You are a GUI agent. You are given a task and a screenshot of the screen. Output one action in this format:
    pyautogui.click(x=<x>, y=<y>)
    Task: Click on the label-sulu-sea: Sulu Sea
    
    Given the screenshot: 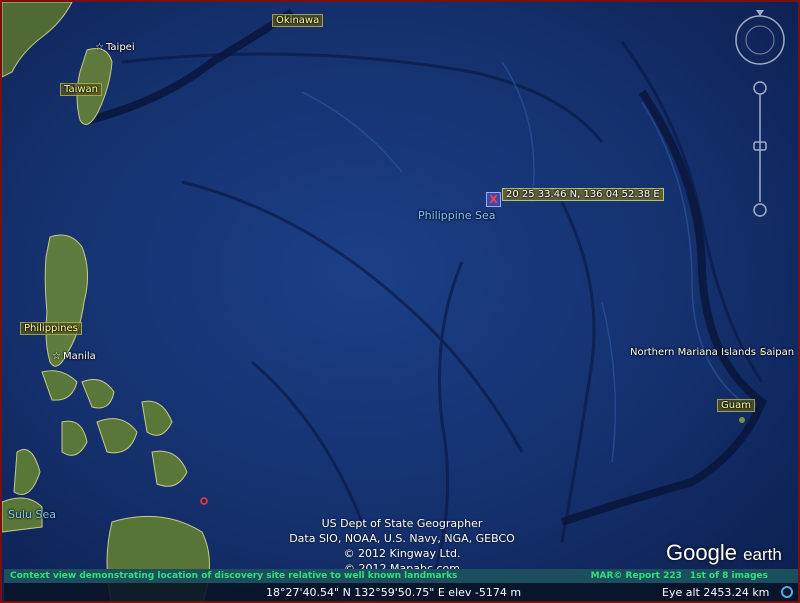 What is the action you would take?
    pyautogui.click(x=32, y=514)
    